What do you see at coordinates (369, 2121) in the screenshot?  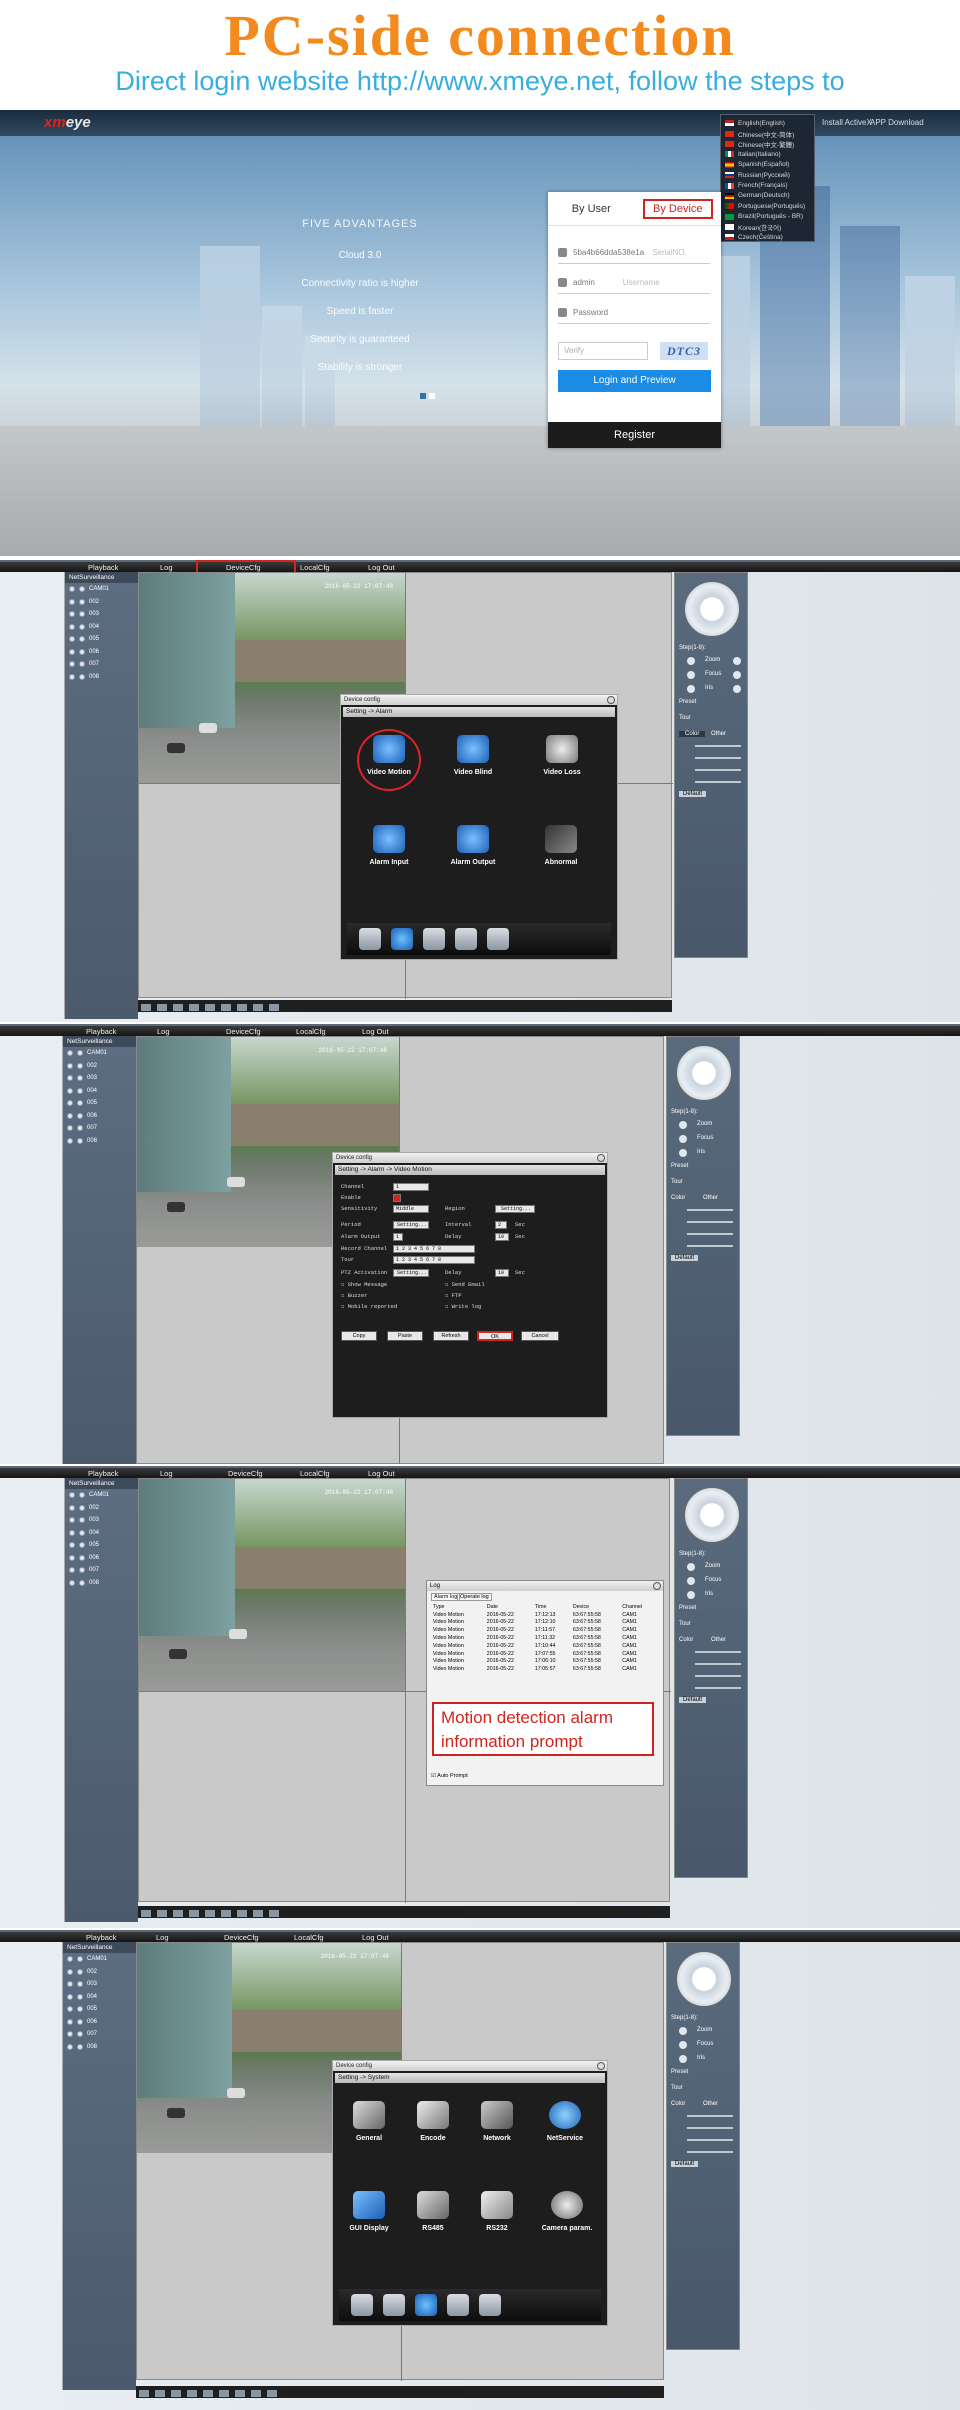 I see `general-tile: General` at bounding box center [369, 2121].